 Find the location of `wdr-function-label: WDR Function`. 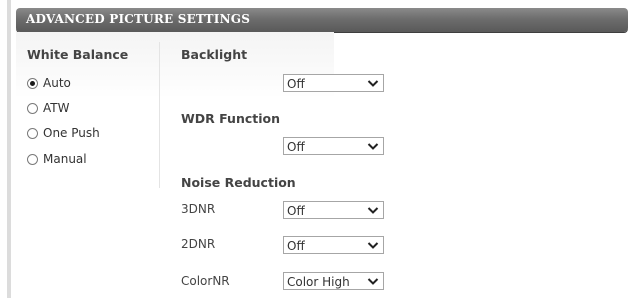

wdr-function-label: WDR Function is located at coordinates (231, 118).